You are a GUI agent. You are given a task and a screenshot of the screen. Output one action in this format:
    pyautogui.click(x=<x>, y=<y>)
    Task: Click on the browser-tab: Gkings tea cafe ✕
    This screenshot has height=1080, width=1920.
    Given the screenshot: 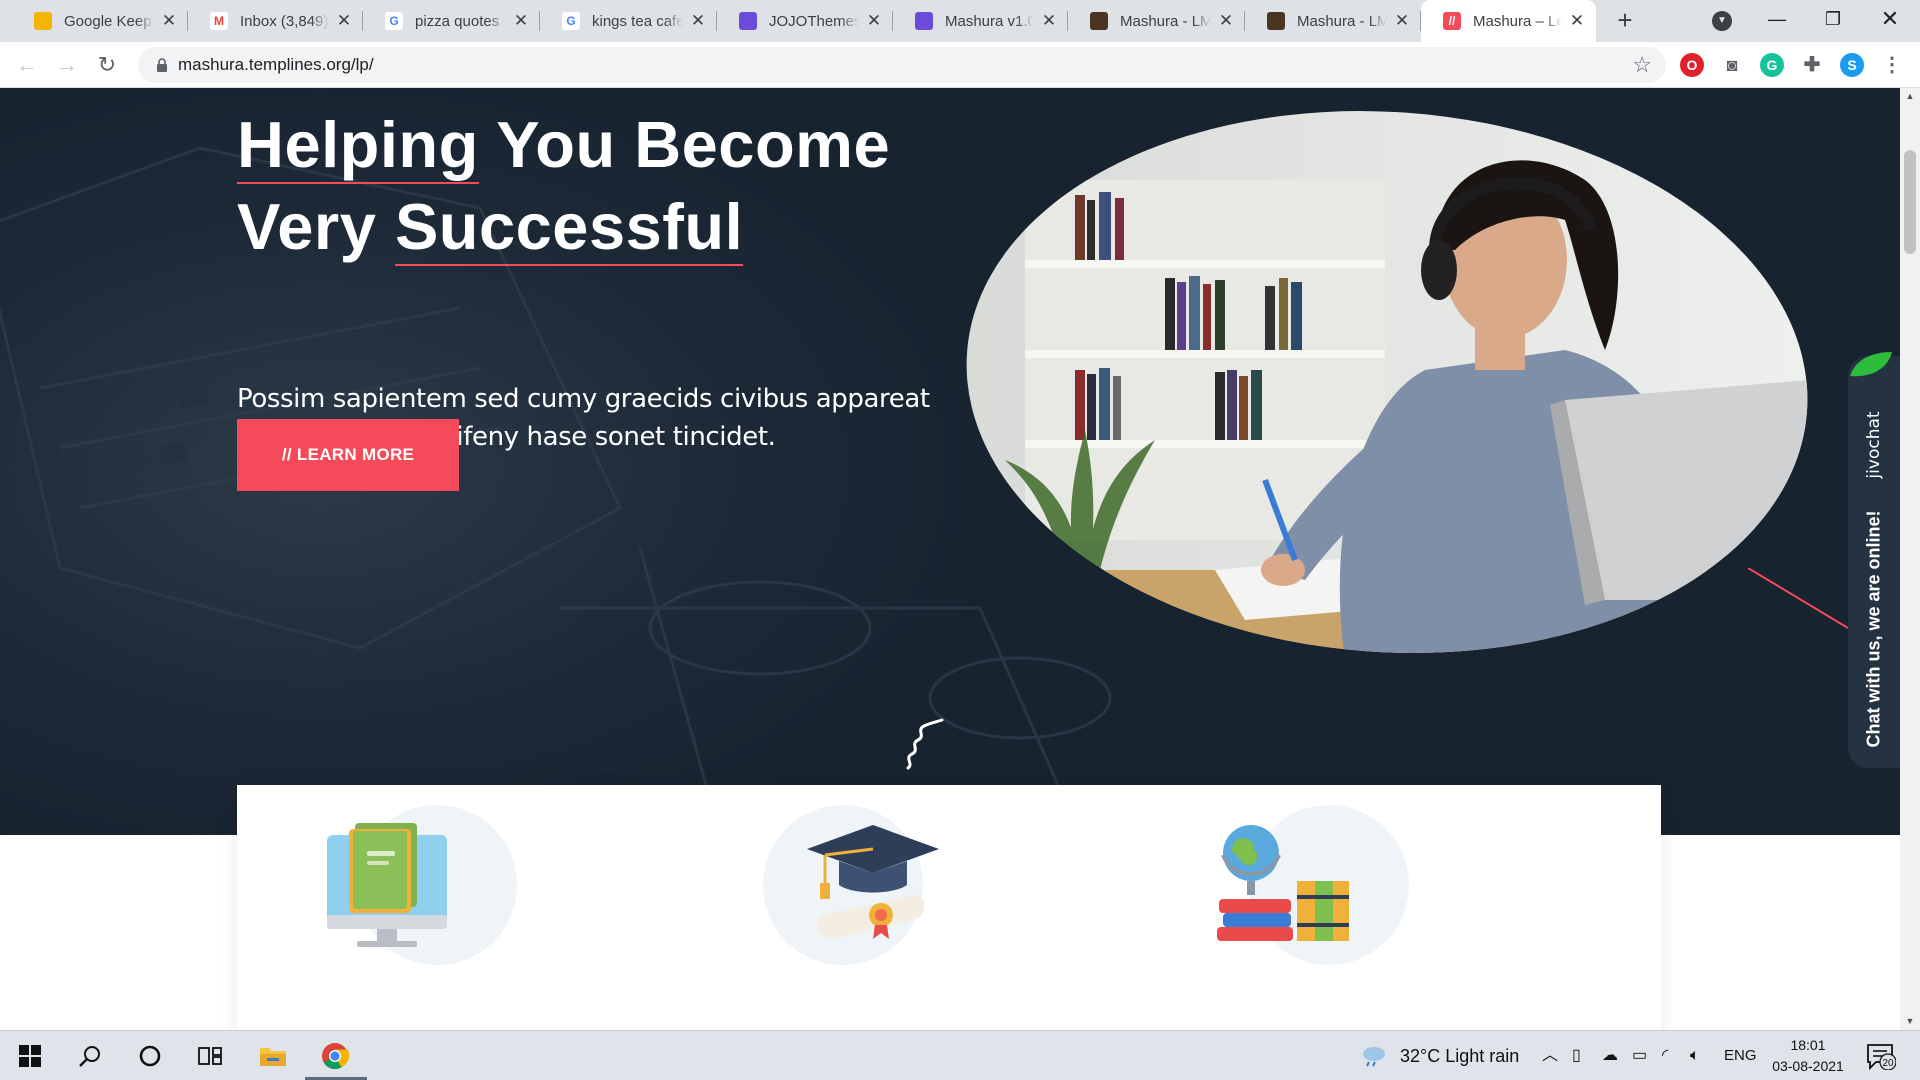 What is the action you would take?
    pyautogui.click(x=628, y=21)
    